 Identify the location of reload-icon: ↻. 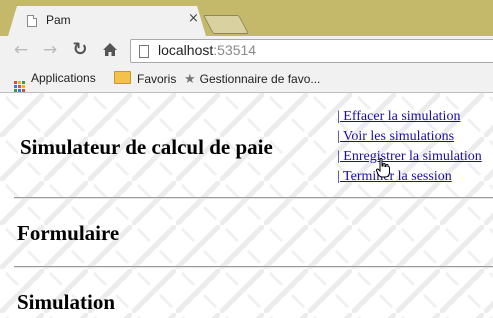
(80, 50).